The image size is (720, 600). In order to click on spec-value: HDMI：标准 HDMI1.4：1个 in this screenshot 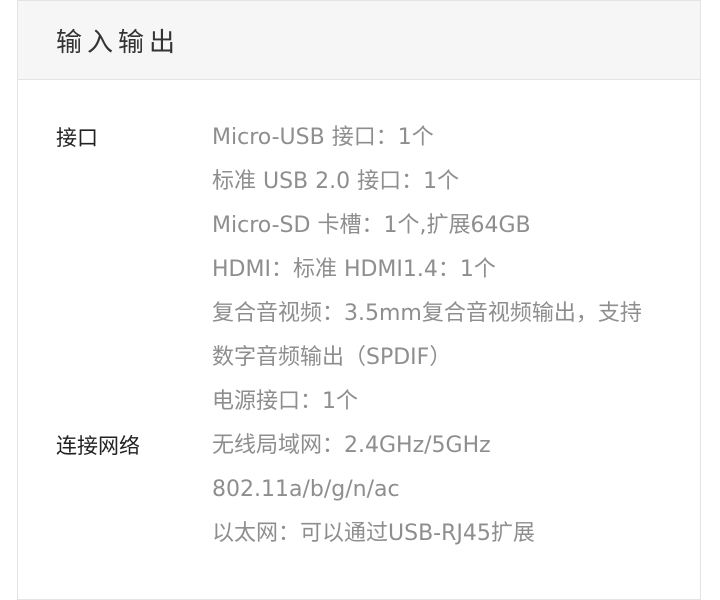, I will do `click(354, 269)`.